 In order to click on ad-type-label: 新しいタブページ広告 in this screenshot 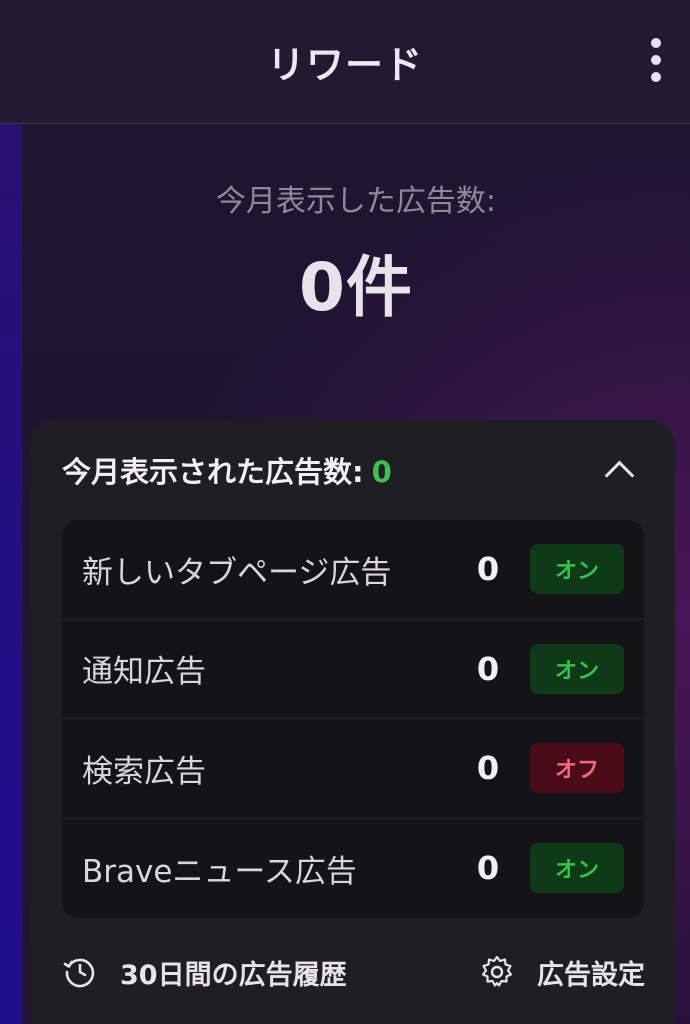, I will do `click(237, 572)`.